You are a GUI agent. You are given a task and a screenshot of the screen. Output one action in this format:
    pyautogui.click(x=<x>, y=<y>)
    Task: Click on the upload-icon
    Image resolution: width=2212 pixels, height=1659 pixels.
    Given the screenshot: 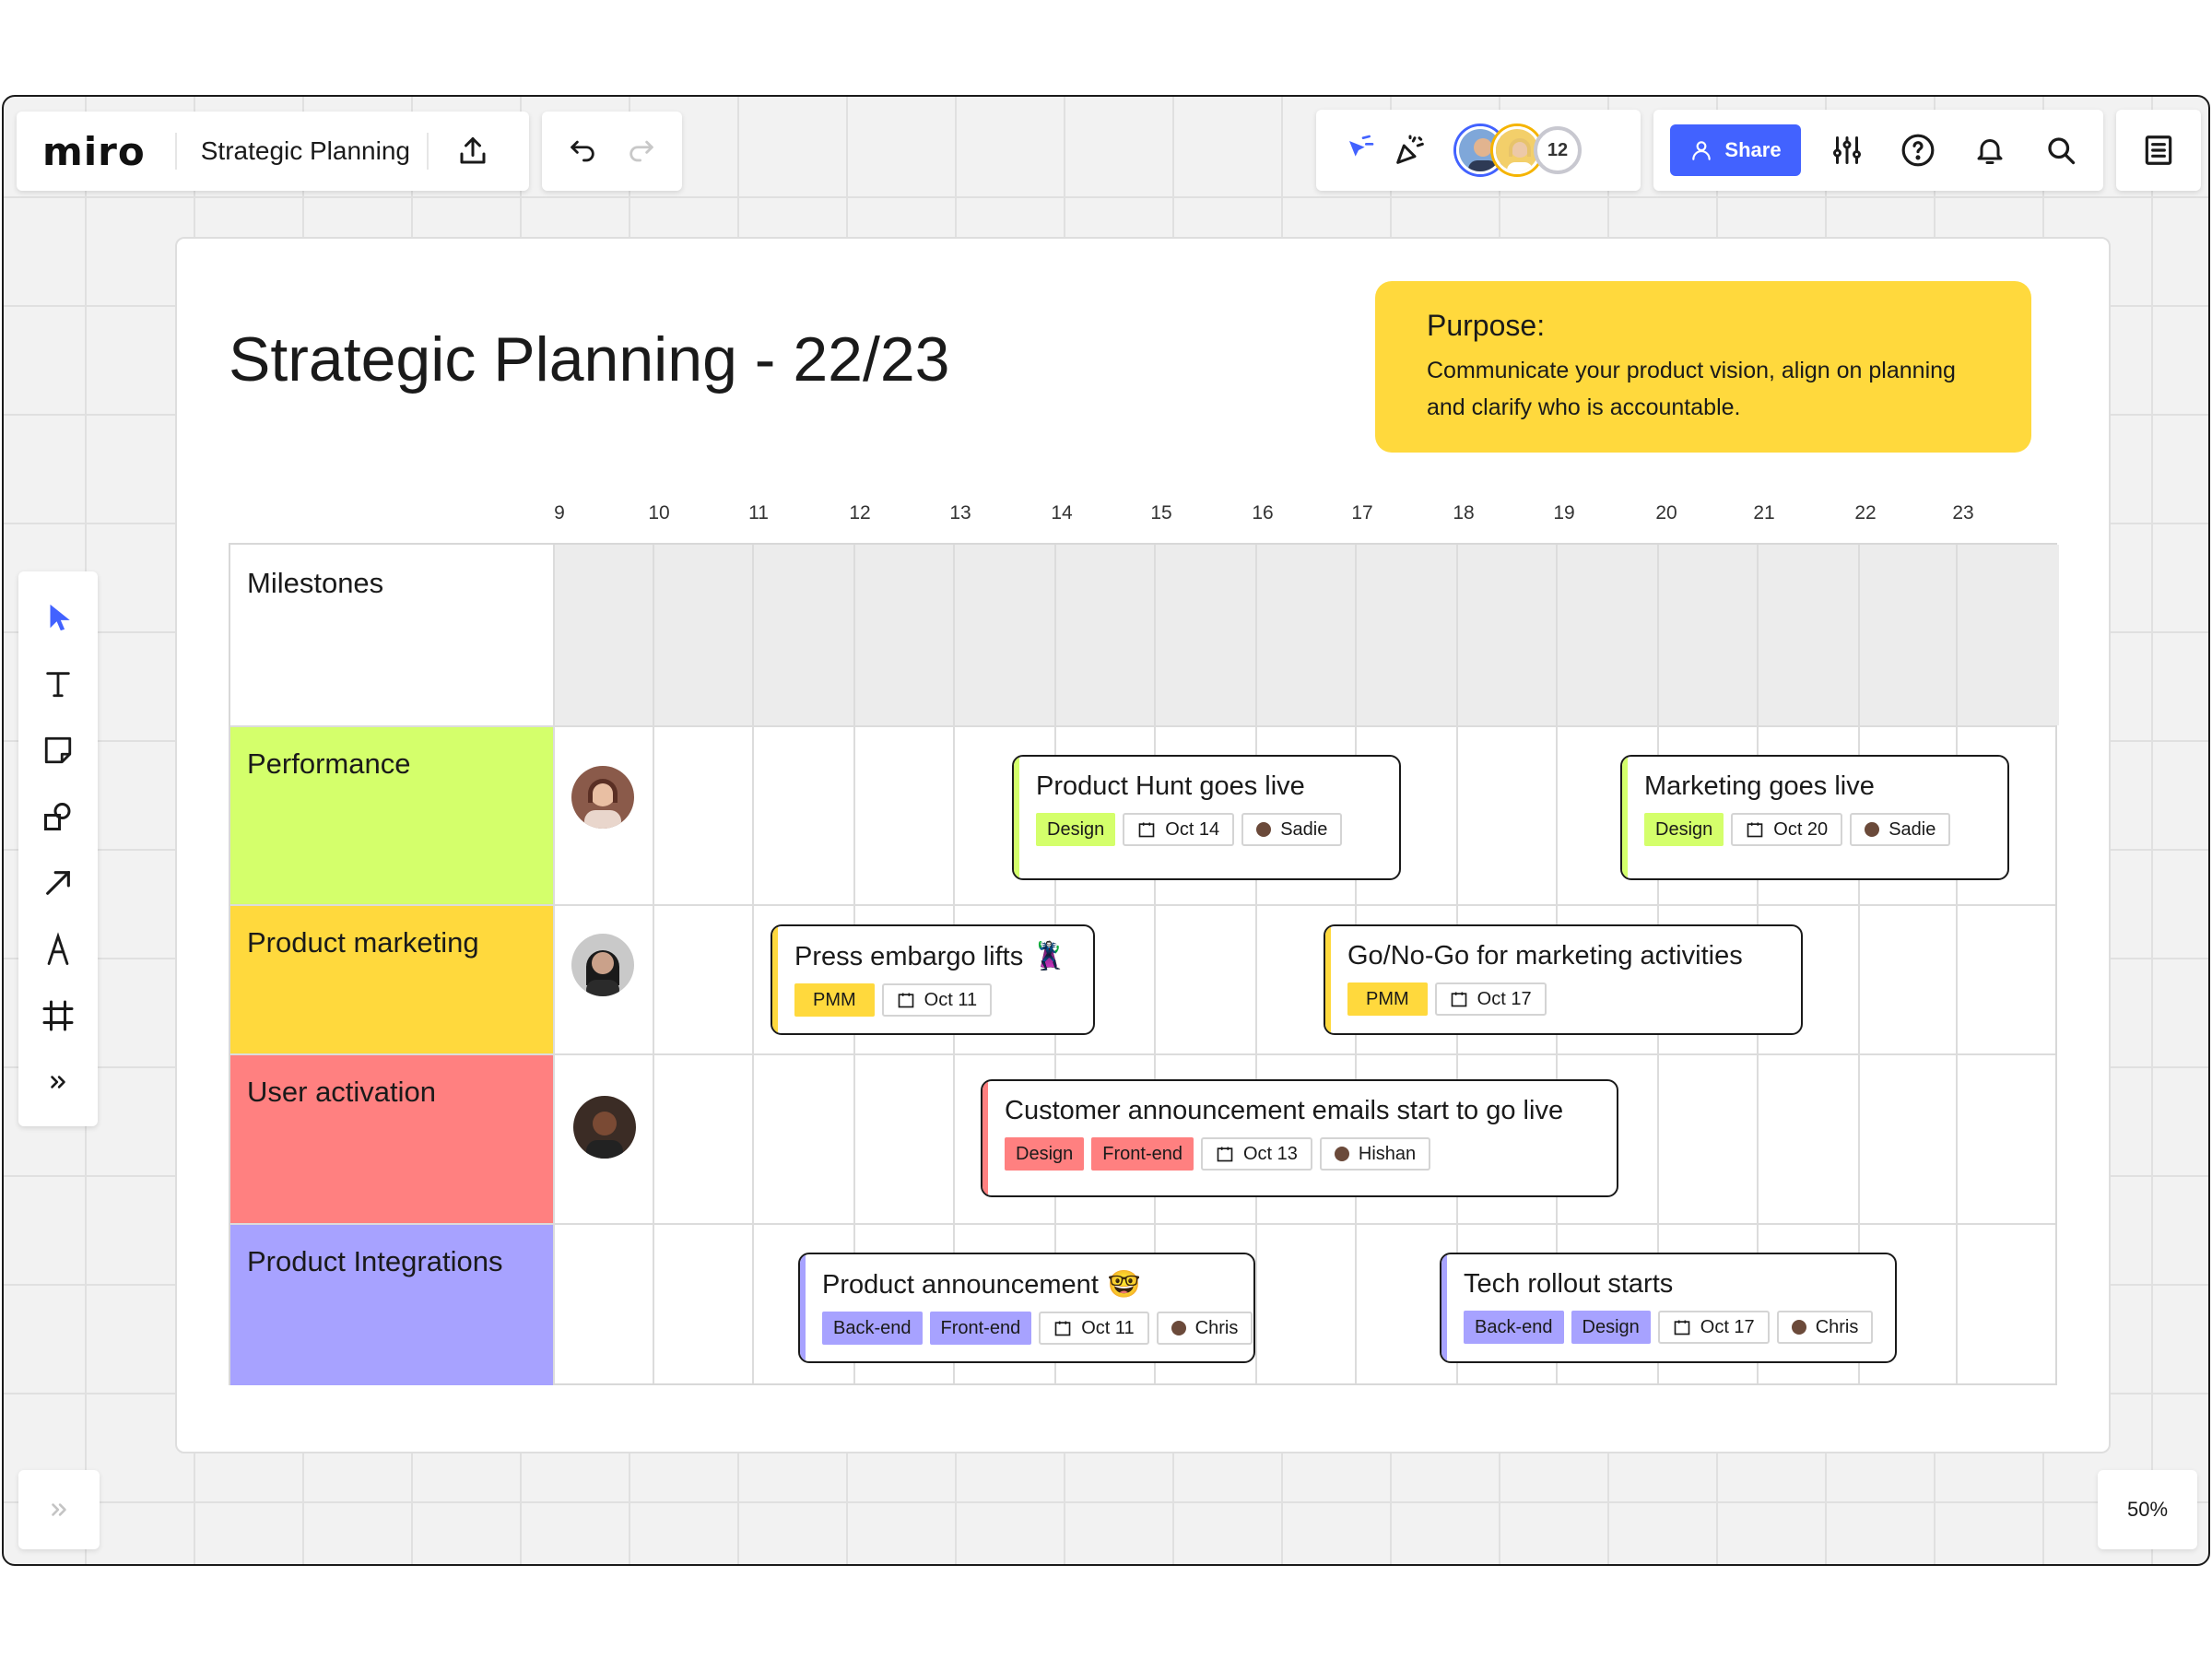 What is the action you would take?
    pyautogui.click(x=473, y=151)
    